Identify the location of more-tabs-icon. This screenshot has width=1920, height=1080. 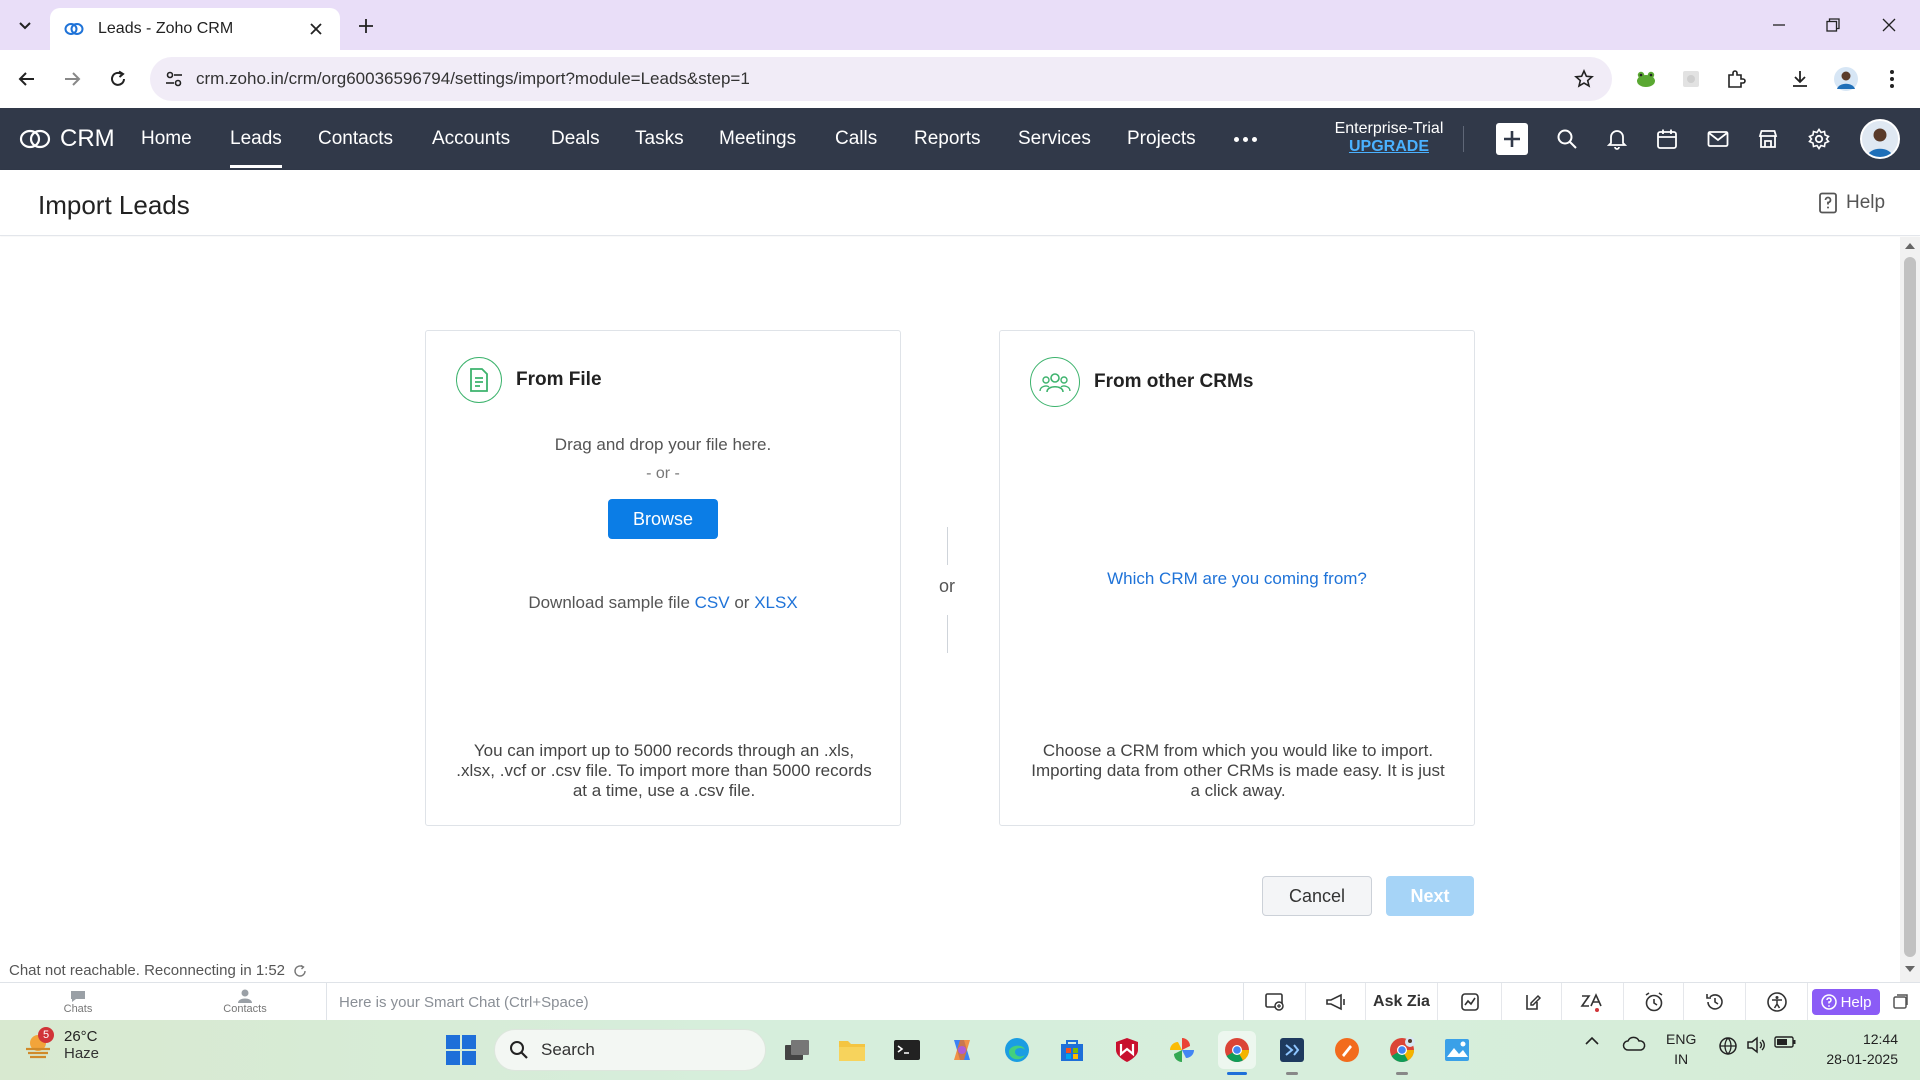
(1245, 139).